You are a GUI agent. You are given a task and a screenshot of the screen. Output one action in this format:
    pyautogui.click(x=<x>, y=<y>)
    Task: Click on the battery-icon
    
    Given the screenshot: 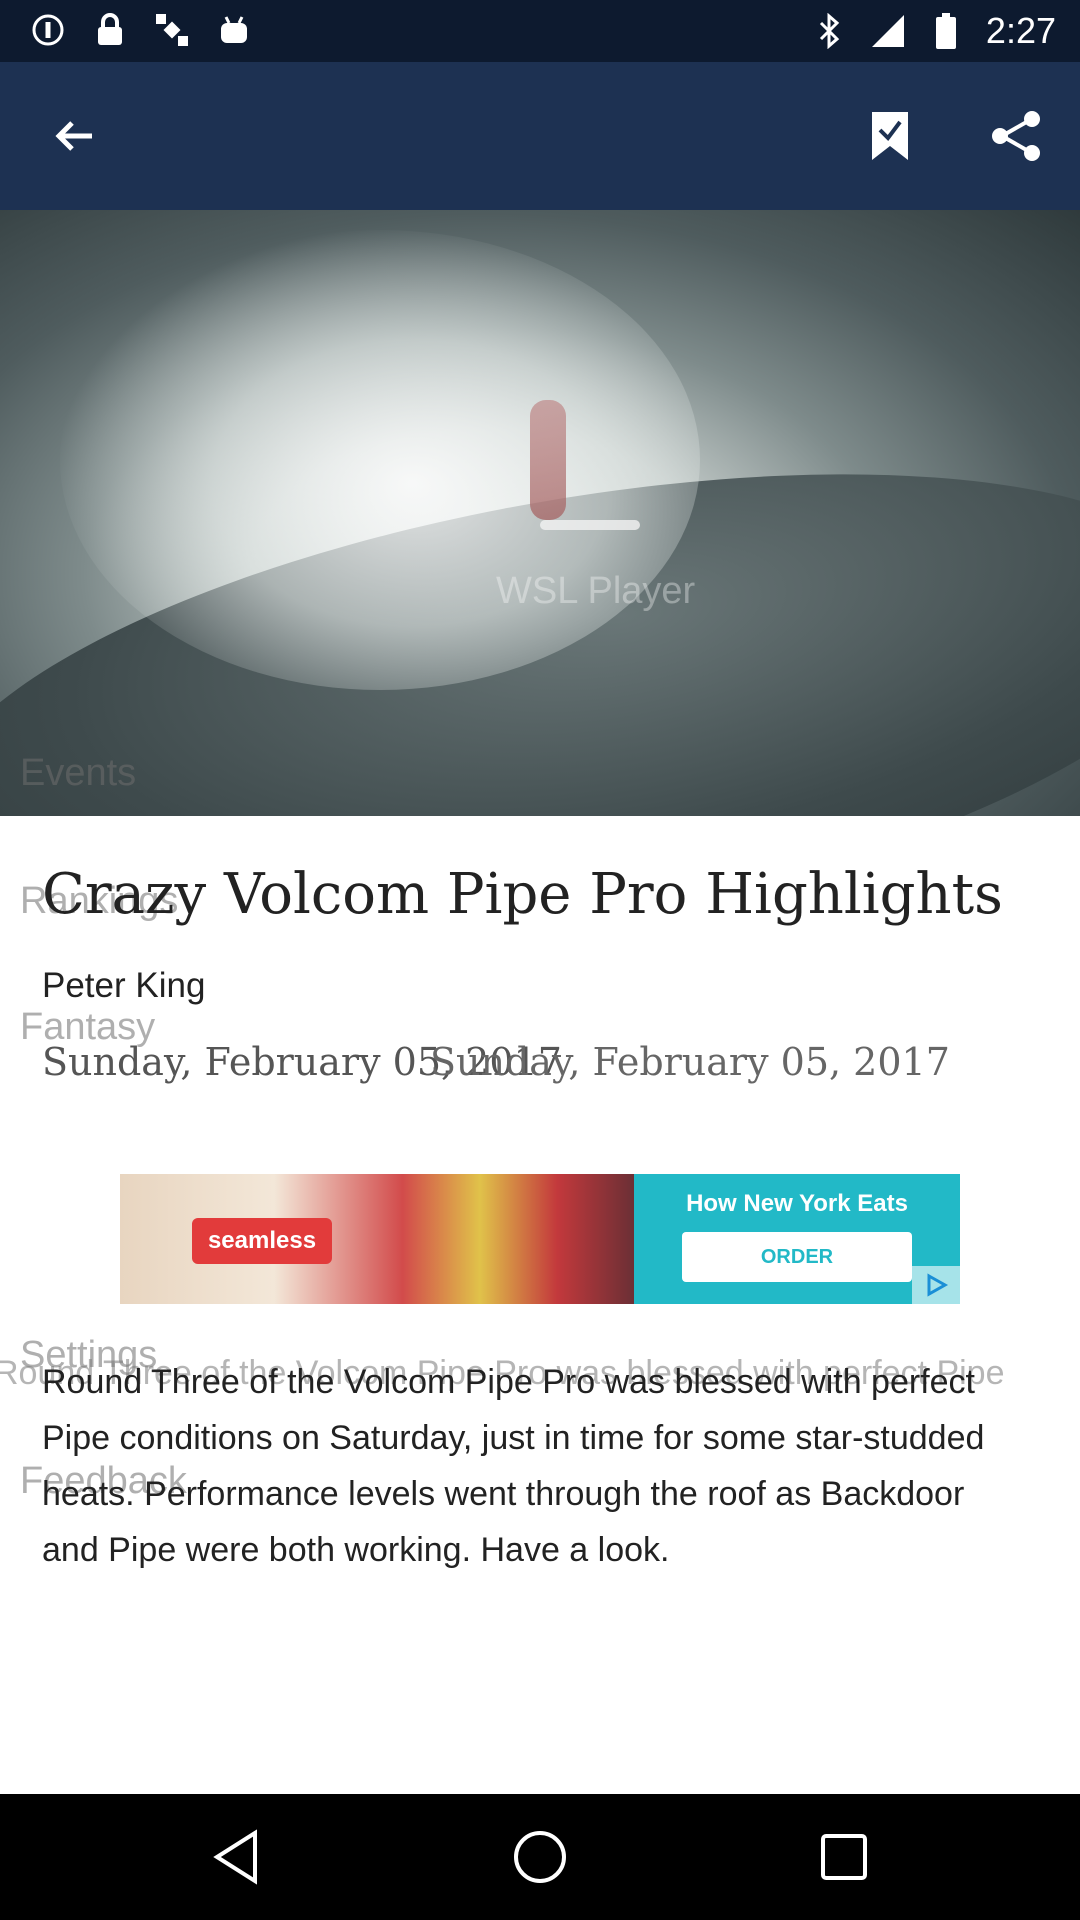 What is the action you would take?
    pyautogui.click(x=946, y=31)
    